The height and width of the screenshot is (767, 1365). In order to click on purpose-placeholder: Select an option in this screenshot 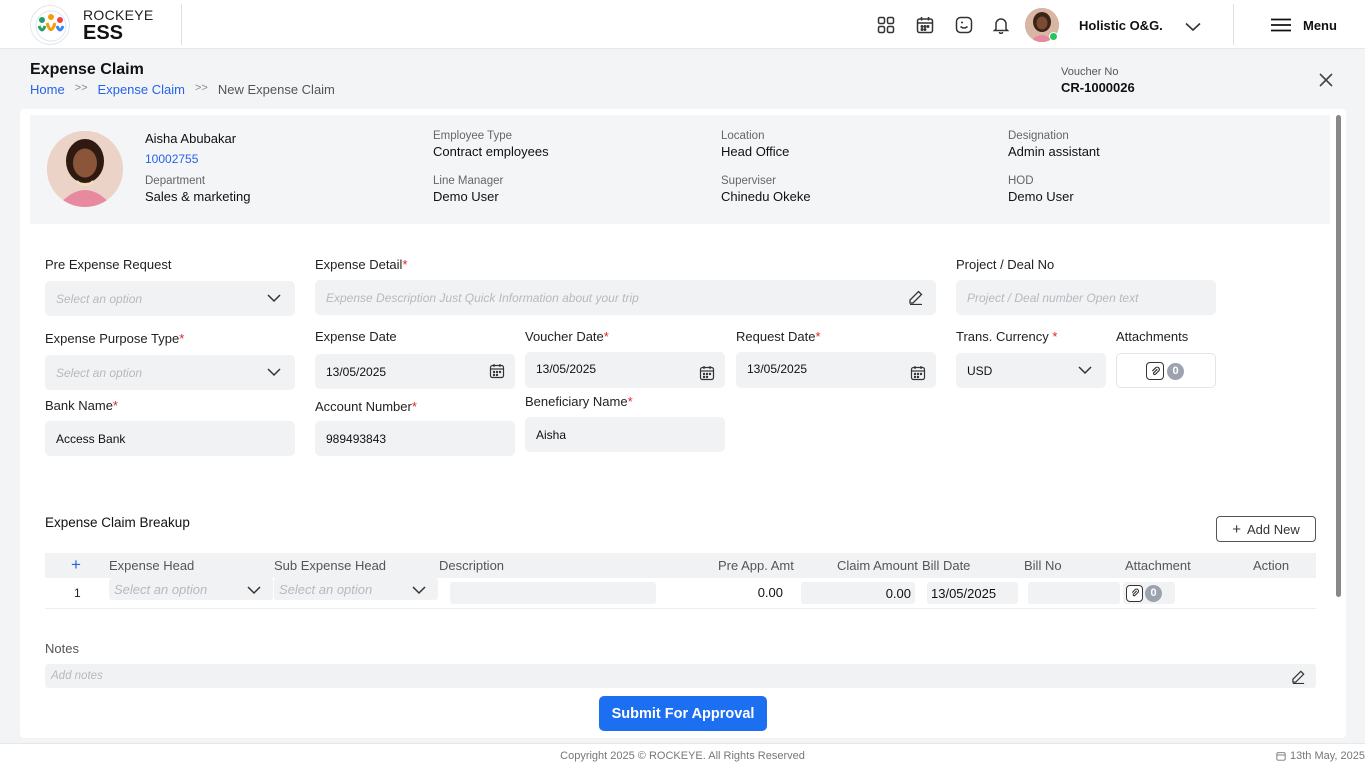, I will do `click(99, 372)`.